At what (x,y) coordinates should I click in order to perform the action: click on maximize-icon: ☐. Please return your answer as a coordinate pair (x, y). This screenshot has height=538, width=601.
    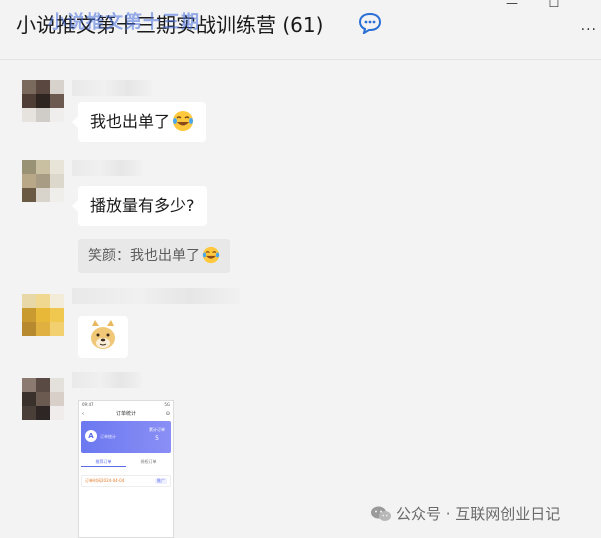
    Looking at the image, I should click on (554, 5).